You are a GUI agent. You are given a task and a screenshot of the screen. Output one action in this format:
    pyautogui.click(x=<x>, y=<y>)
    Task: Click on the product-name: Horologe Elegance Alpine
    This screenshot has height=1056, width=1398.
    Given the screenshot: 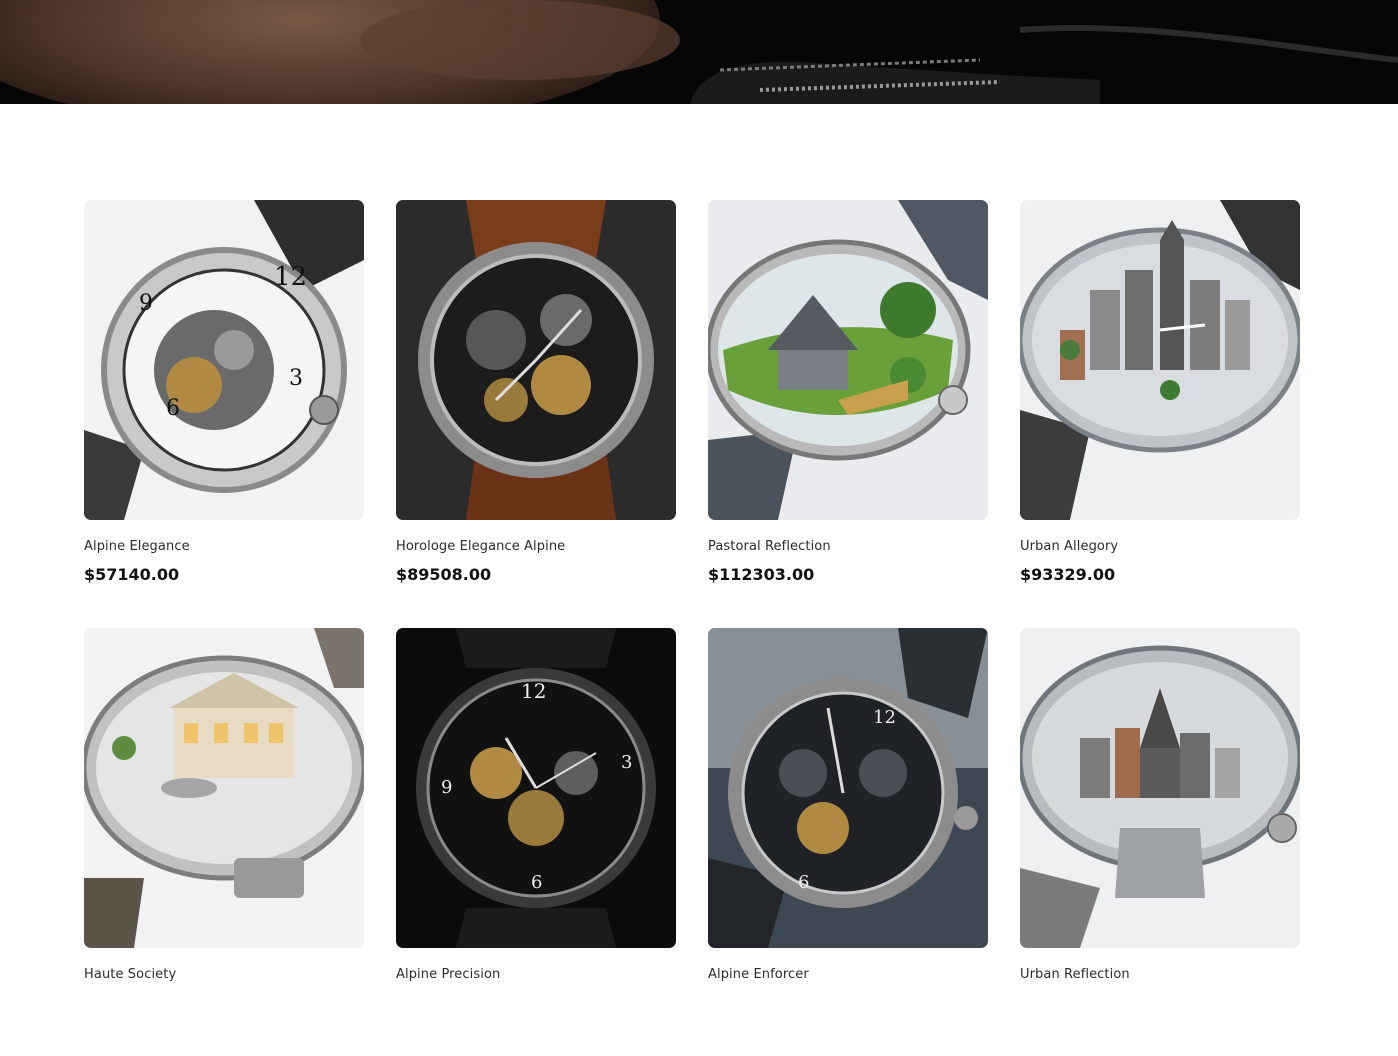 What is the action you would take?
    pyautogui.click(x=536, y=547)
    